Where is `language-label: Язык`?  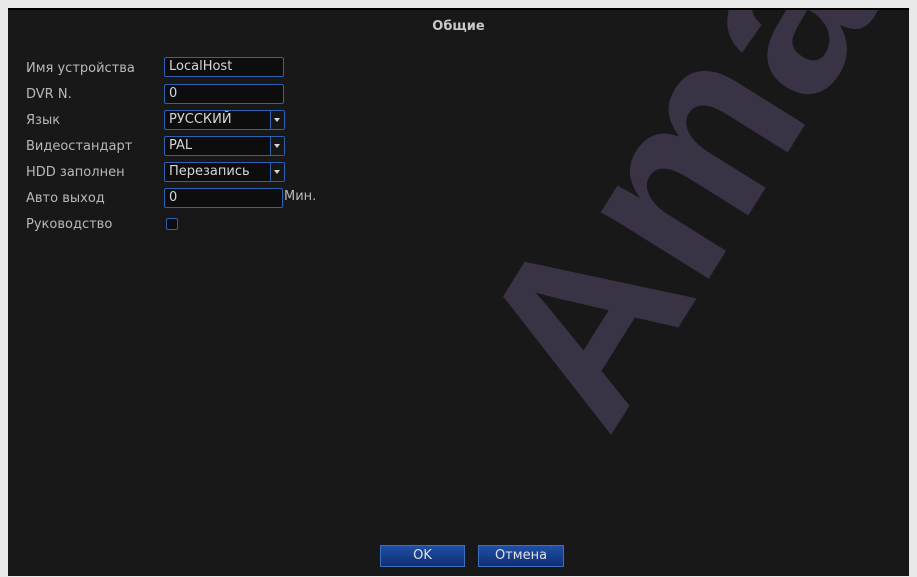
language-label: Язык is located at coordinates (43, 120).